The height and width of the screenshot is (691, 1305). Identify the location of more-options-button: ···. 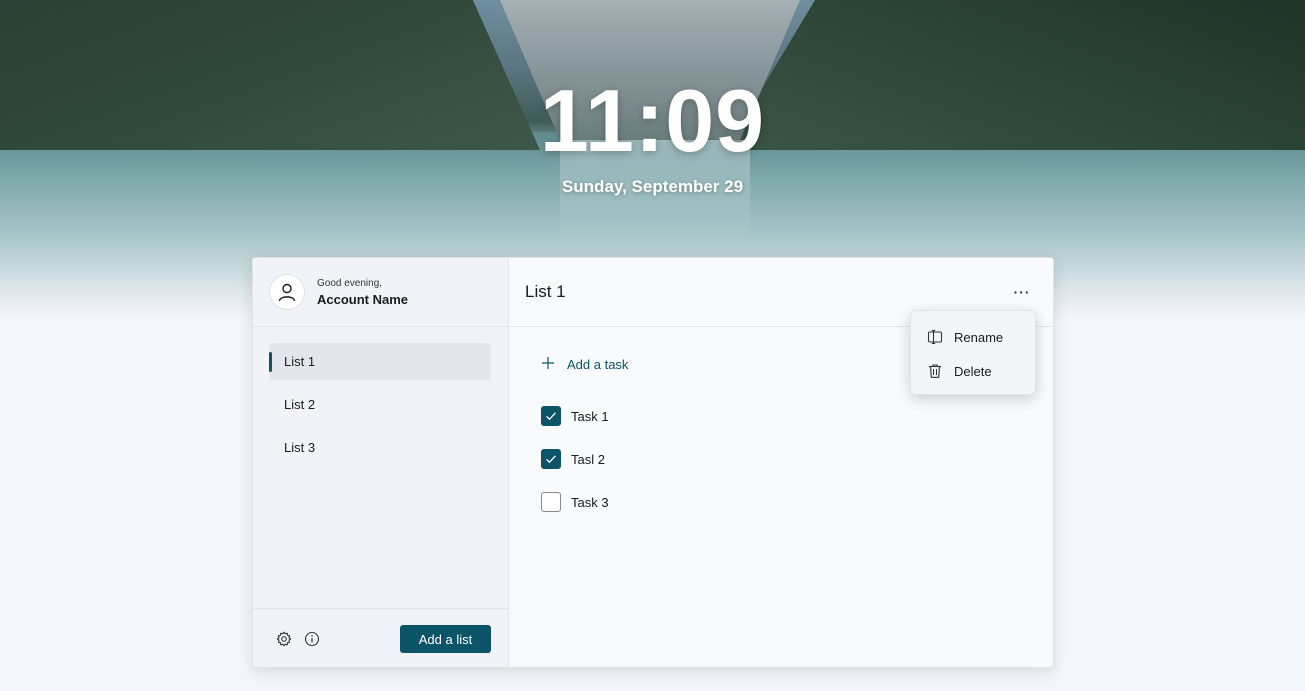
(1022, 292).